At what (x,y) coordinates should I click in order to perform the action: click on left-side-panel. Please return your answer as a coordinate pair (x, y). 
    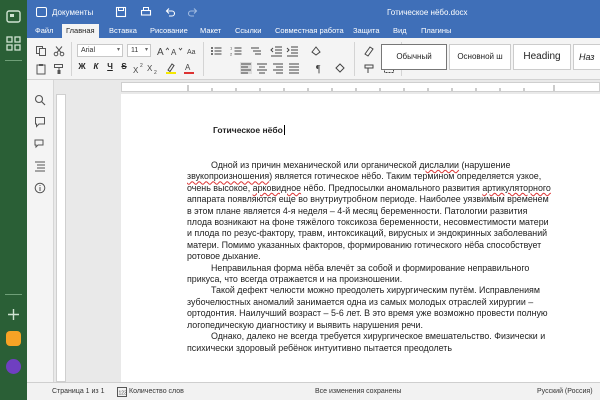
    Looking at the image, I should click on (40, 231).